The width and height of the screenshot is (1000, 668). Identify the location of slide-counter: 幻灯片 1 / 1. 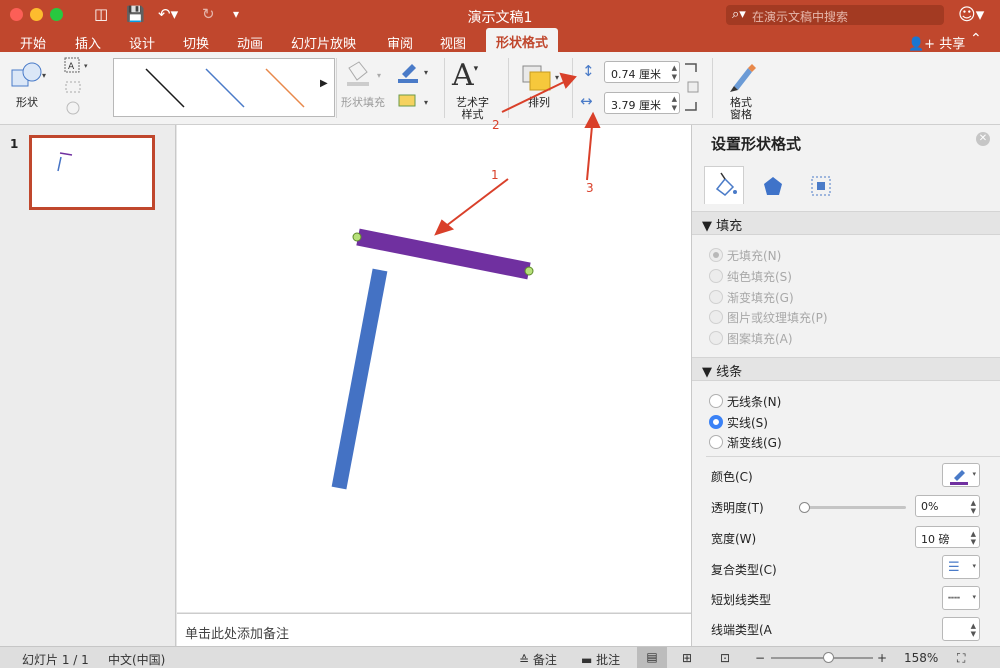
(55, 660).